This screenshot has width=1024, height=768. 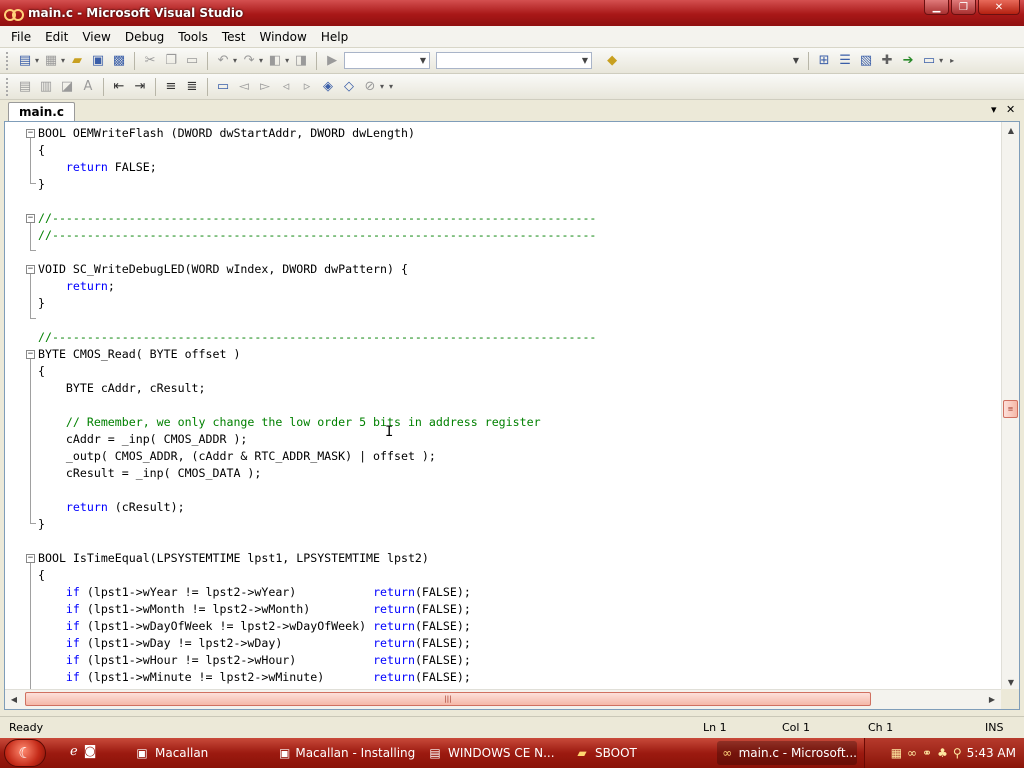 What do you see at coordinates (991, 753) in the screenshot?
I see `clock: 5:43 AM` at bounding box center [991, 753].